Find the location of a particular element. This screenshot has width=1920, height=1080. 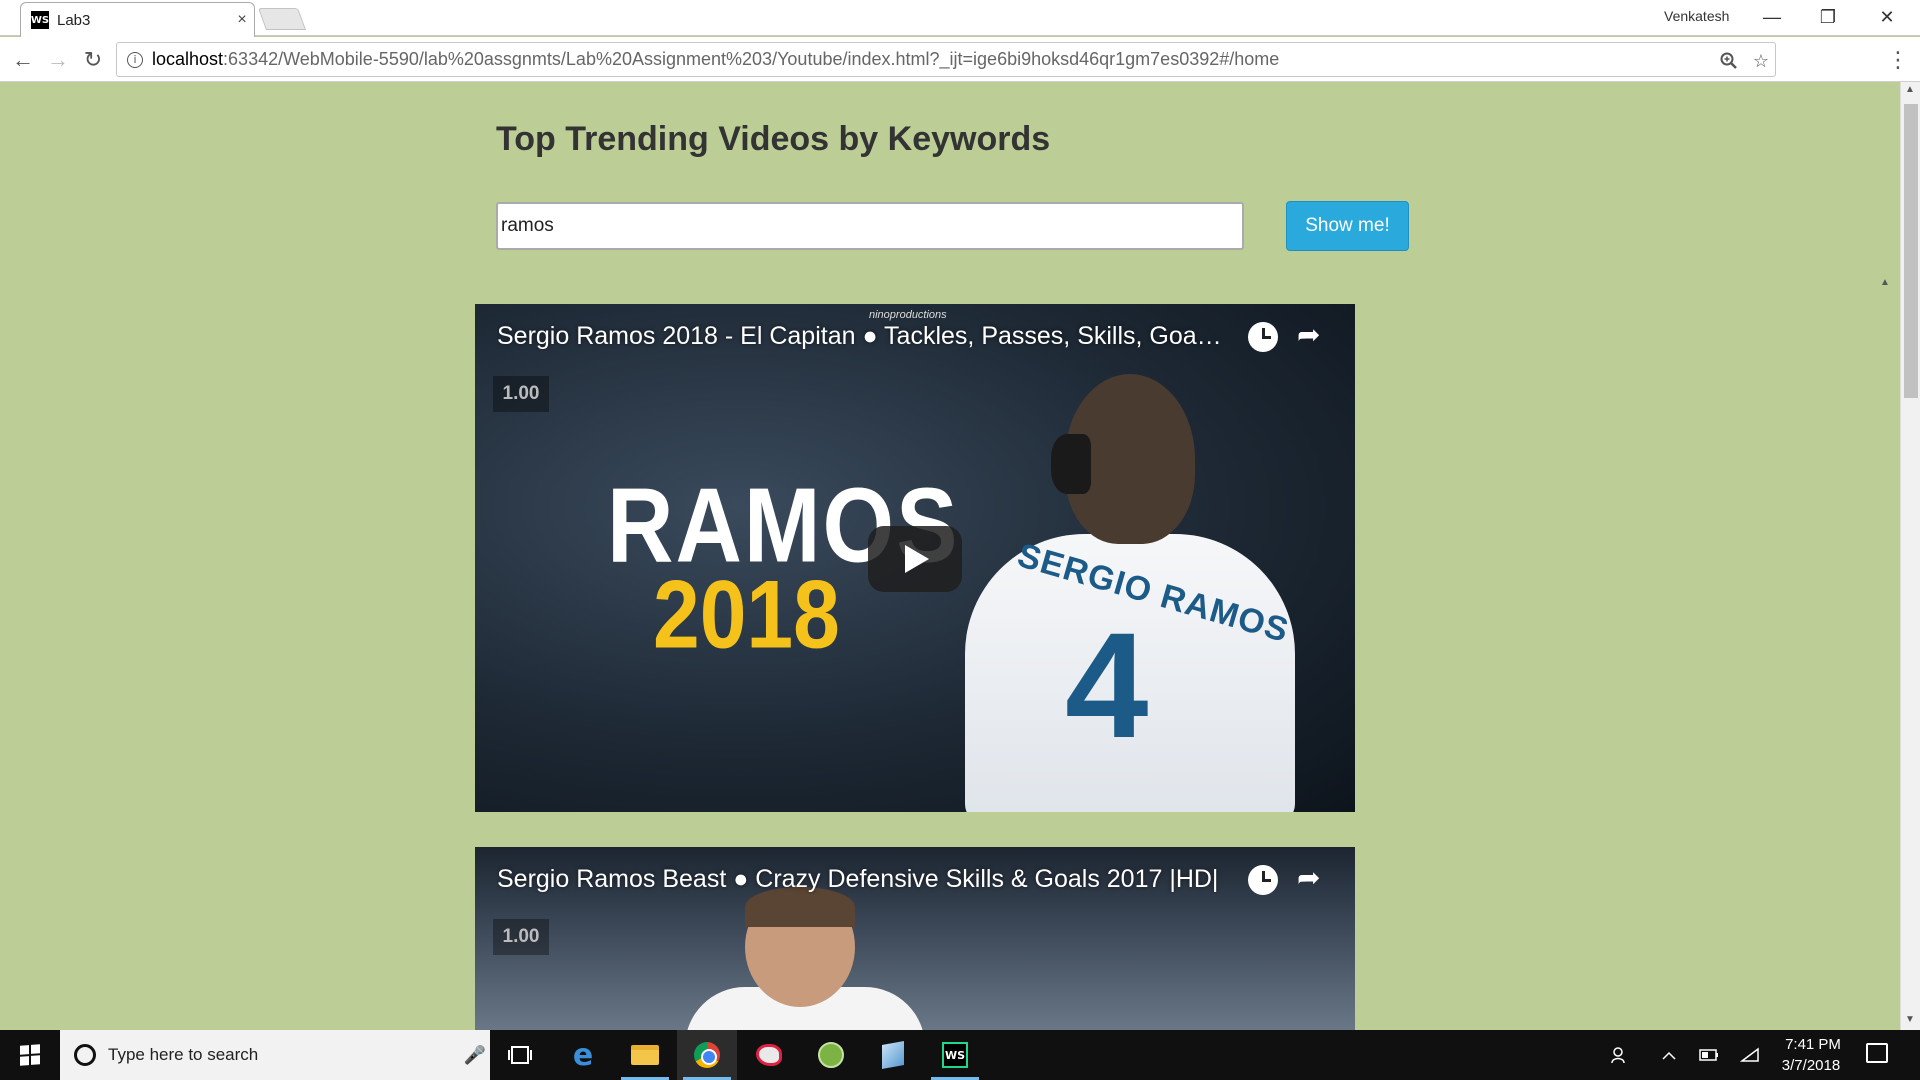

profile-name: Venkatesh is located at coordinates (1696, 16).